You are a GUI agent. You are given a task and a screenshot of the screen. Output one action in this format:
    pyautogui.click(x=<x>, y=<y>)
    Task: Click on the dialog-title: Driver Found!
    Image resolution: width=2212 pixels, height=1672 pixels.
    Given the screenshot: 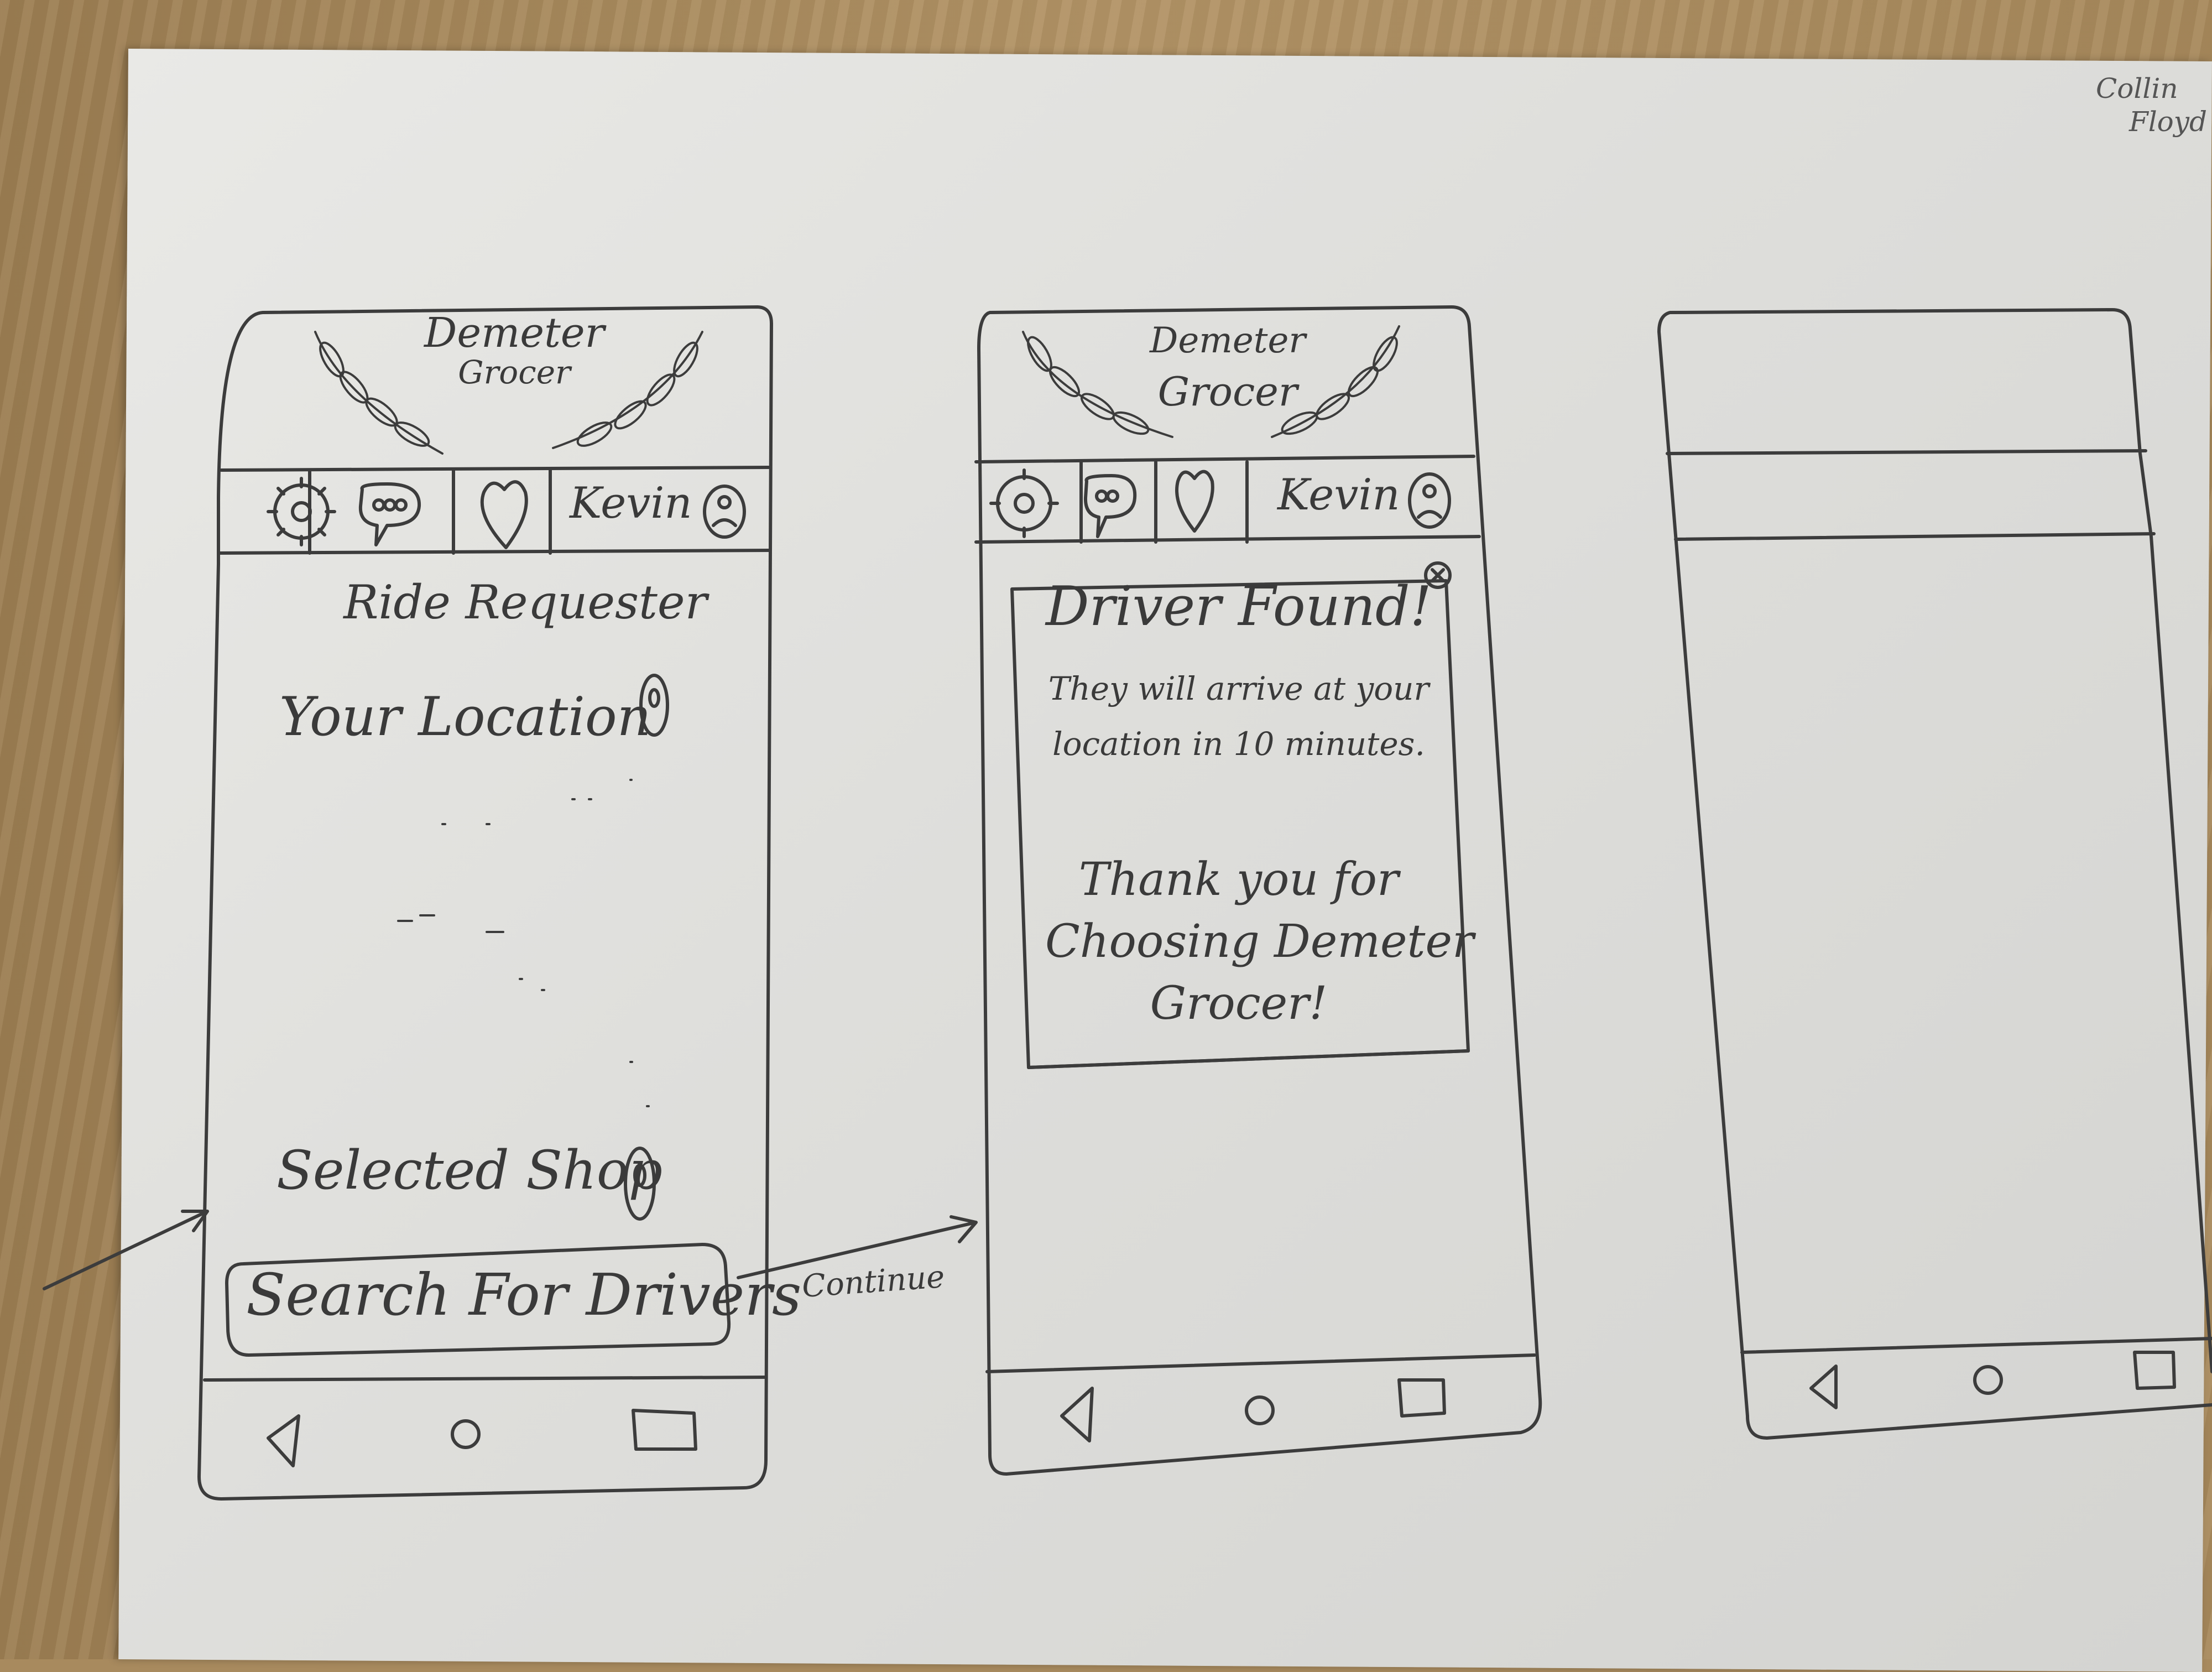 What is the action you would take?
    pyautogui.click(x=1239, y=606)
    